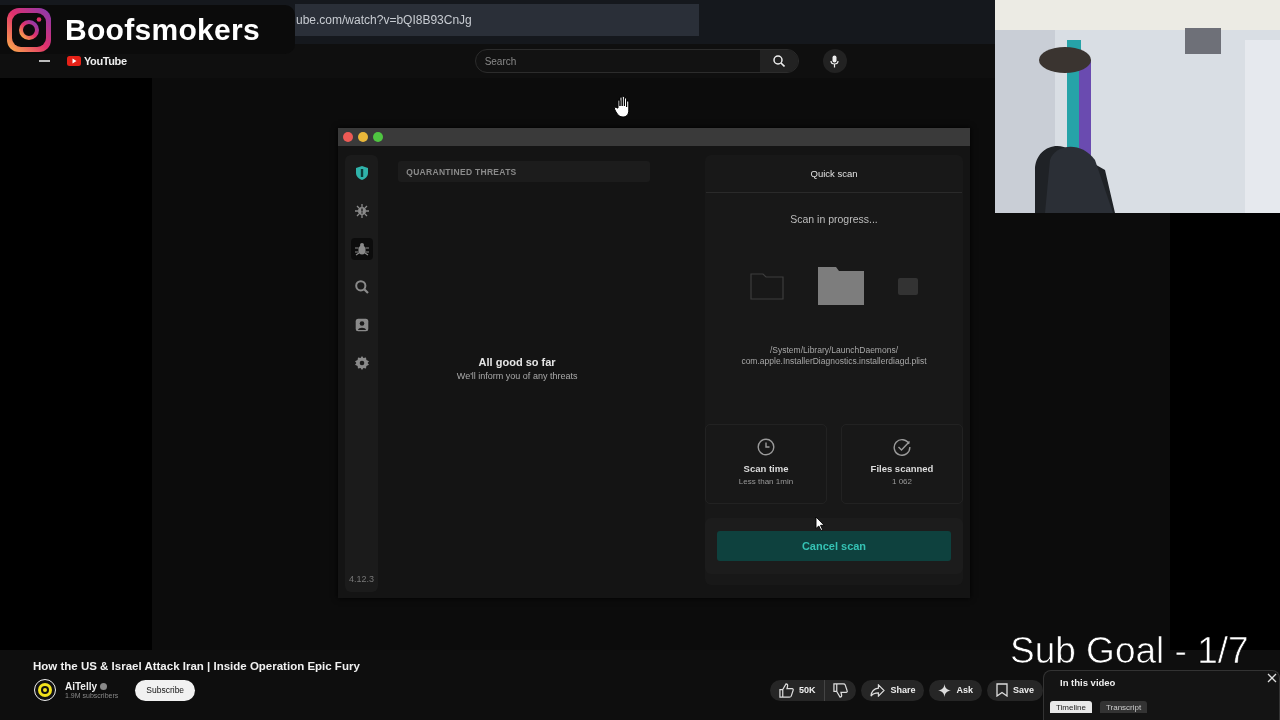 This screenshot has width=1280, height=720. I want to click on empty-state-text: We'll inform you of any threats, so click(517, 376).